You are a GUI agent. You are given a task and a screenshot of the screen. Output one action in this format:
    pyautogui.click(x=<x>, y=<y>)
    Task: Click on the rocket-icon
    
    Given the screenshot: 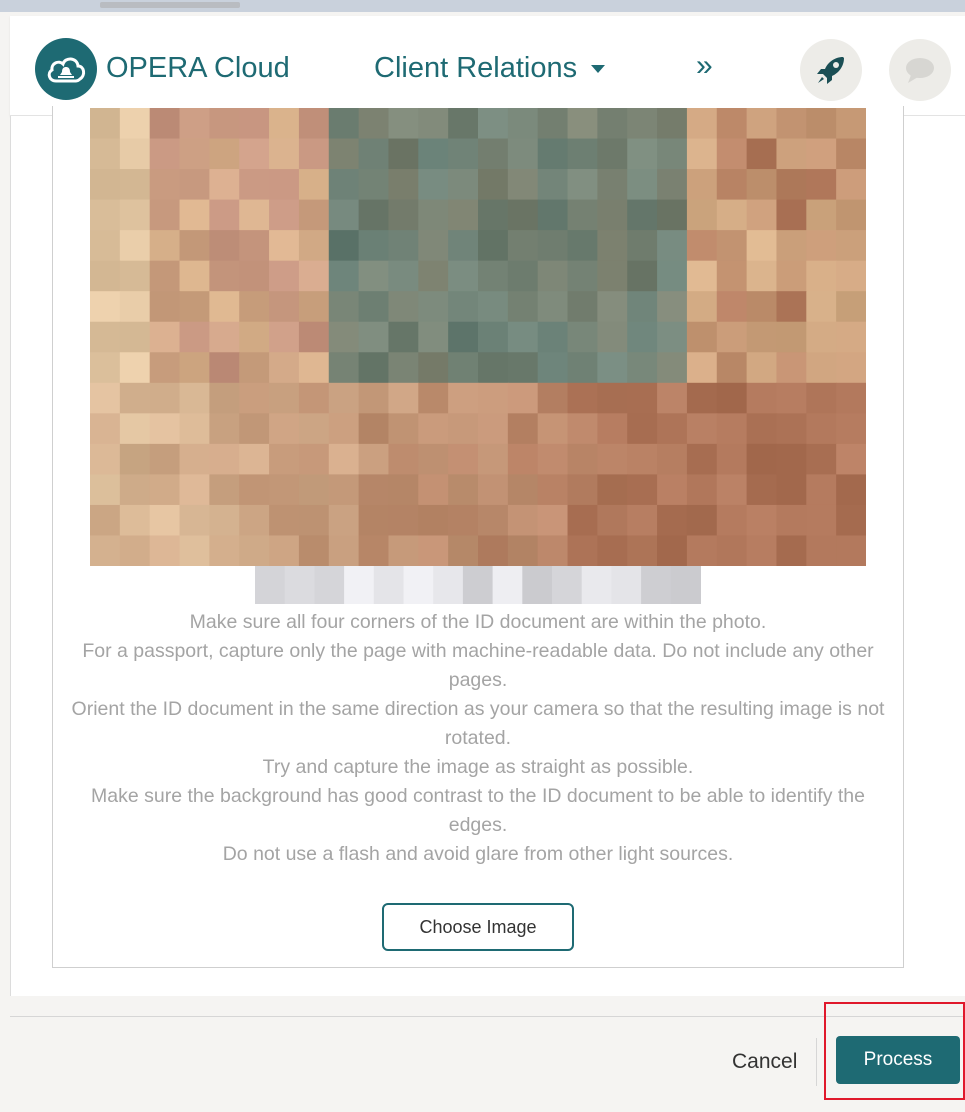 What is the action you would take?
    pyautogui.click(x=831, y=70)
    